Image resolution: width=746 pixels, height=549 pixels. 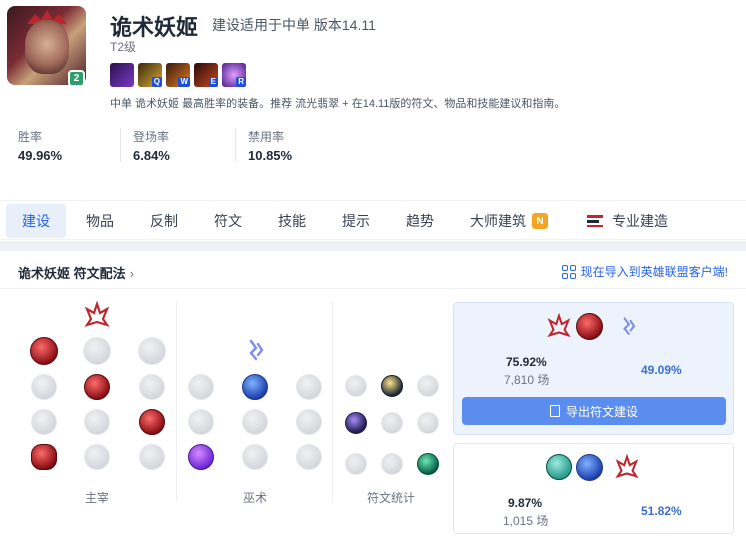 What do you see at coordinates (498, 221) in the screenshot?
I see `tab-label: 大师建筑` at bounding box center [498, 221].